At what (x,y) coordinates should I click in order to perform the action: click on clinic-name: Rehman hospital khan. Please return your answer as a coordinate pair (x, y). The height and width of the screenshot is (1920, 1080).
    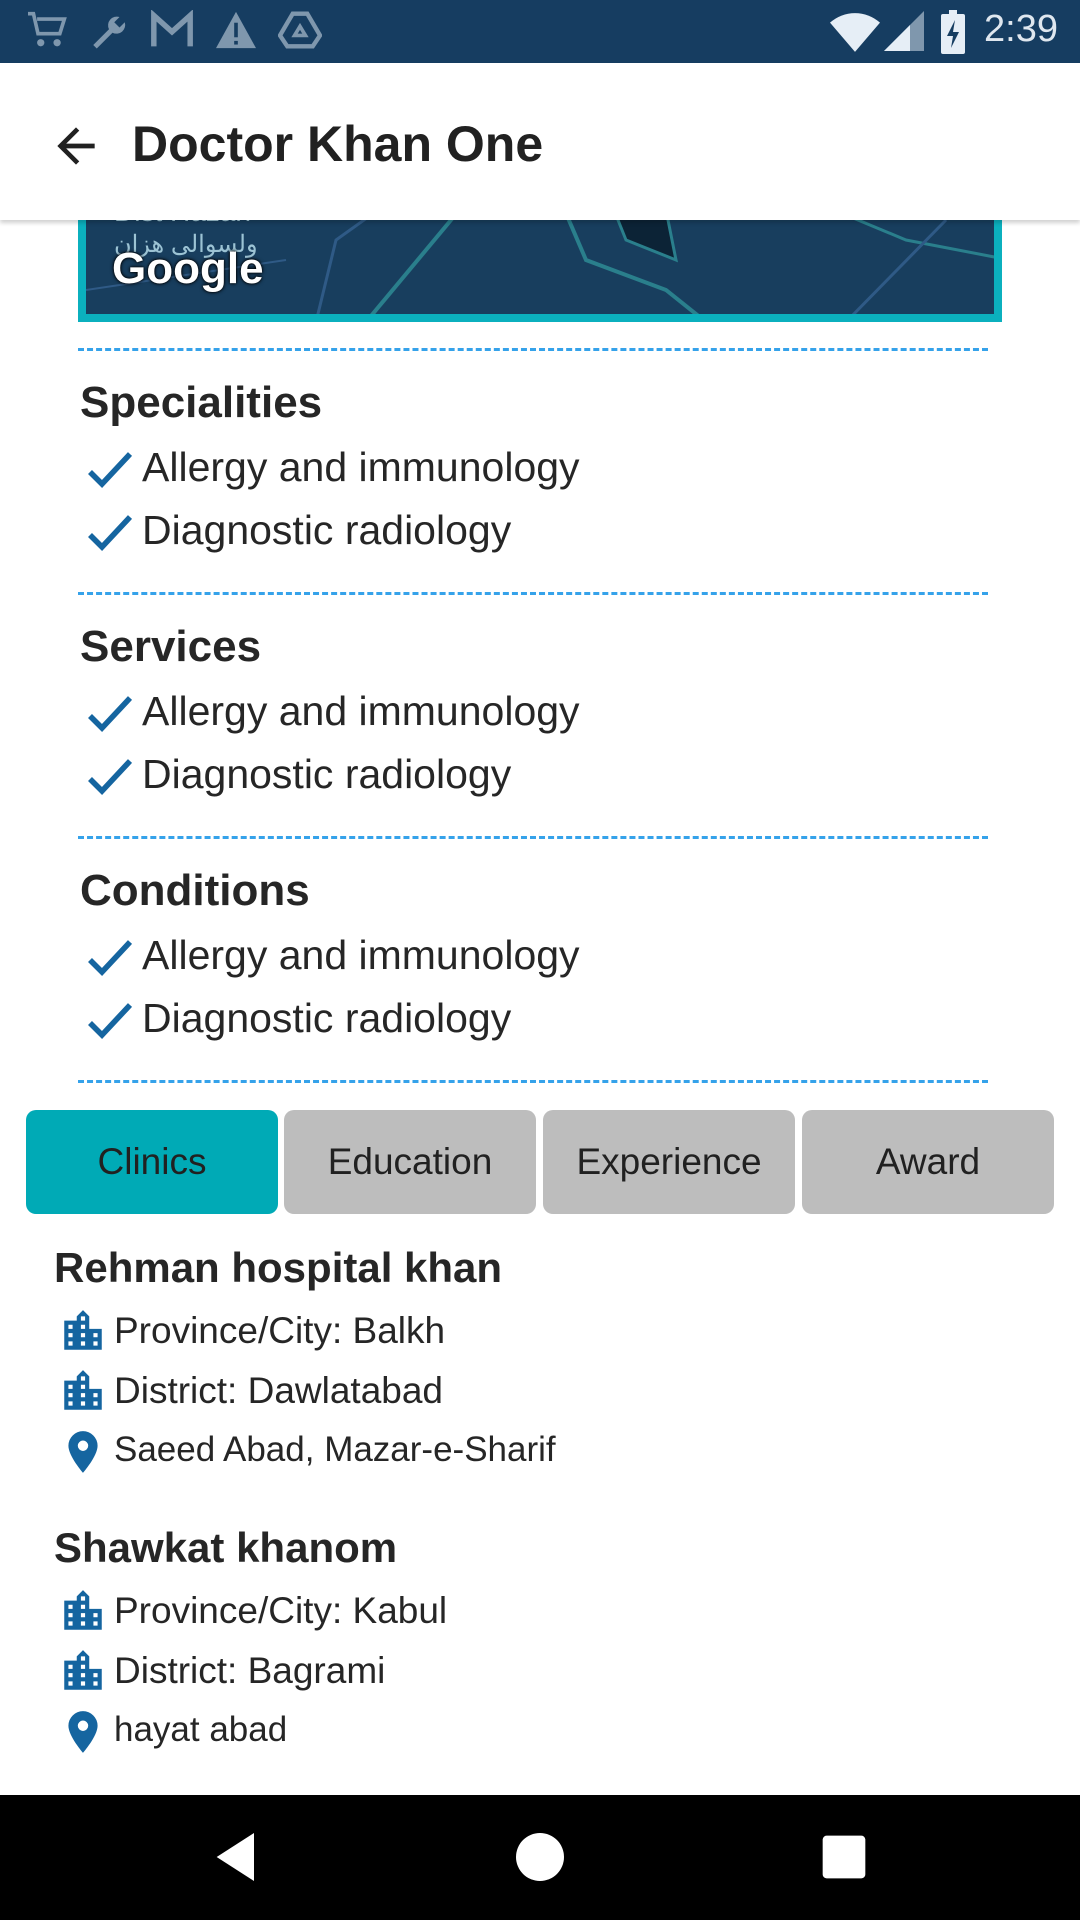
    Looking at the image, I should click on (278, 1267).